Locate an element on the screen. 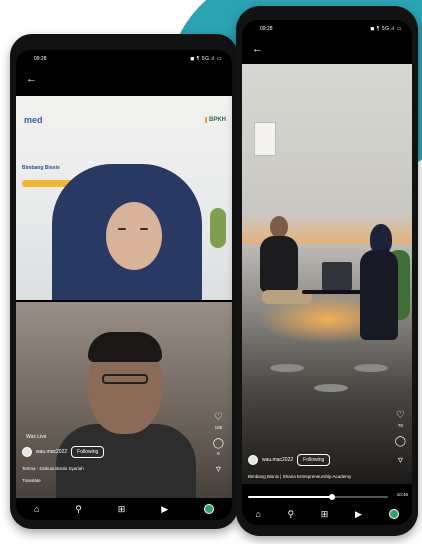 Image resolution: width=422 pixels, height=544 pixels. action-icons: ♡ 106 ◯ 0 ▿ is located at coordinates (218, 443).